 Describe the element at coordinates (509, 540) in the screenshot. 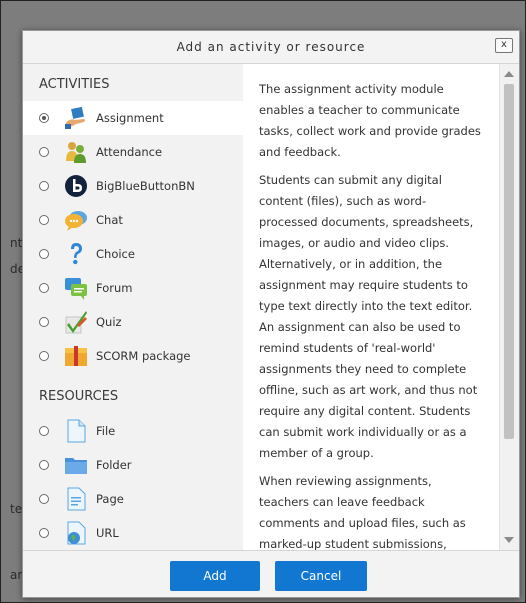

I see `scroll-down-icon` at that location.